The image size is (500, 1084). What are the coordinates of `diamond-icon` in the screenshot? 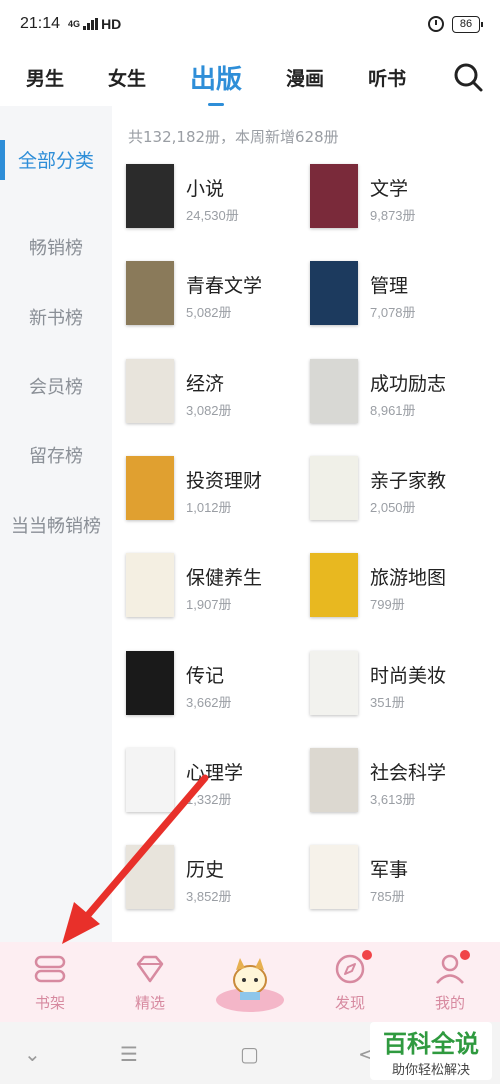 It's located at (150, 969).